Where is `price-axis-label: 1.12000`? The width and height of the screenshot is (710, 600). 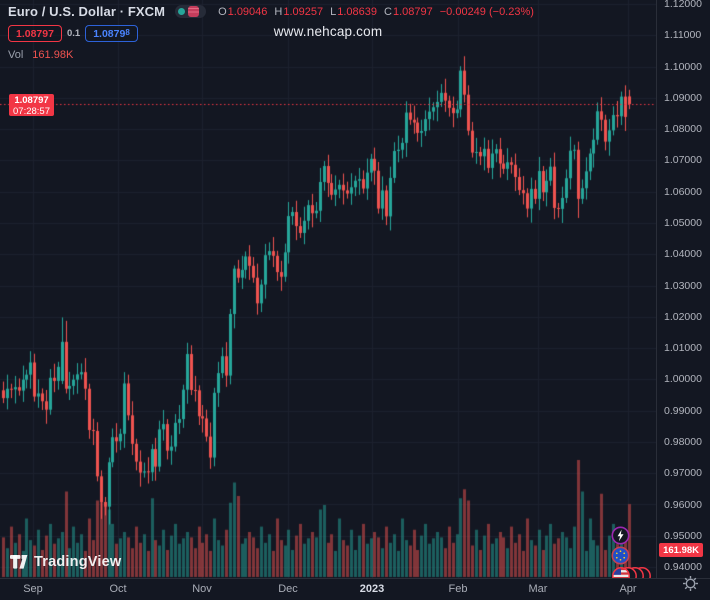
price-axis-label: 1.12000 is located at coordinates (683, 5).